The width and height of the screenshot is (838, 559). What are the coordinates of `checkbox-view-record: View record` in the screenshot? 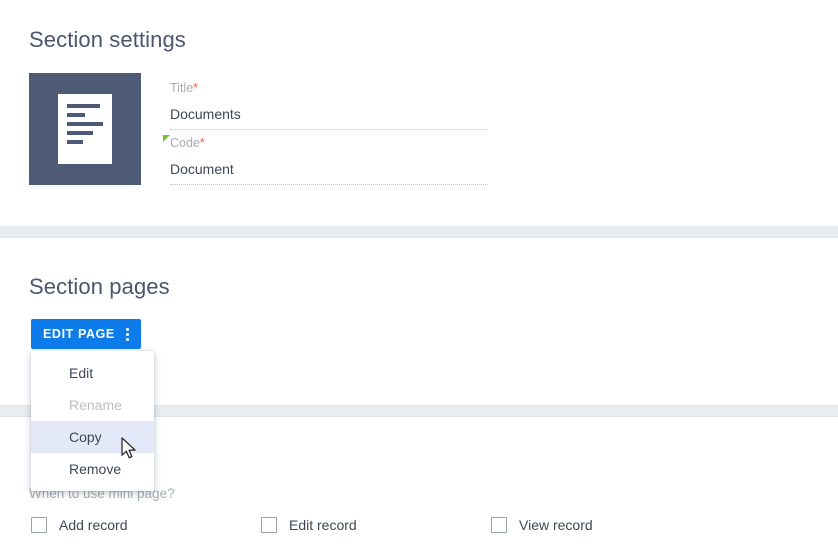 It's located at (542, 525).